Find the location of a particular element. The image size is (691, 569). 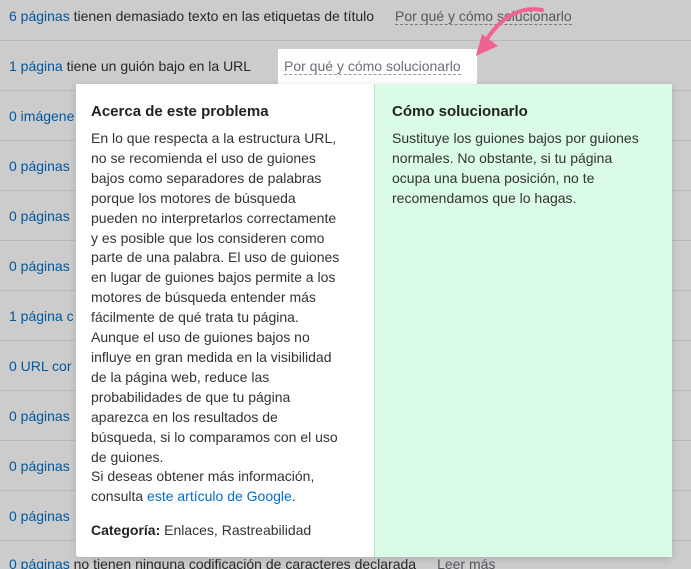

text-line: ocupa una buena posición, no te is located at coordinates (493, 177).